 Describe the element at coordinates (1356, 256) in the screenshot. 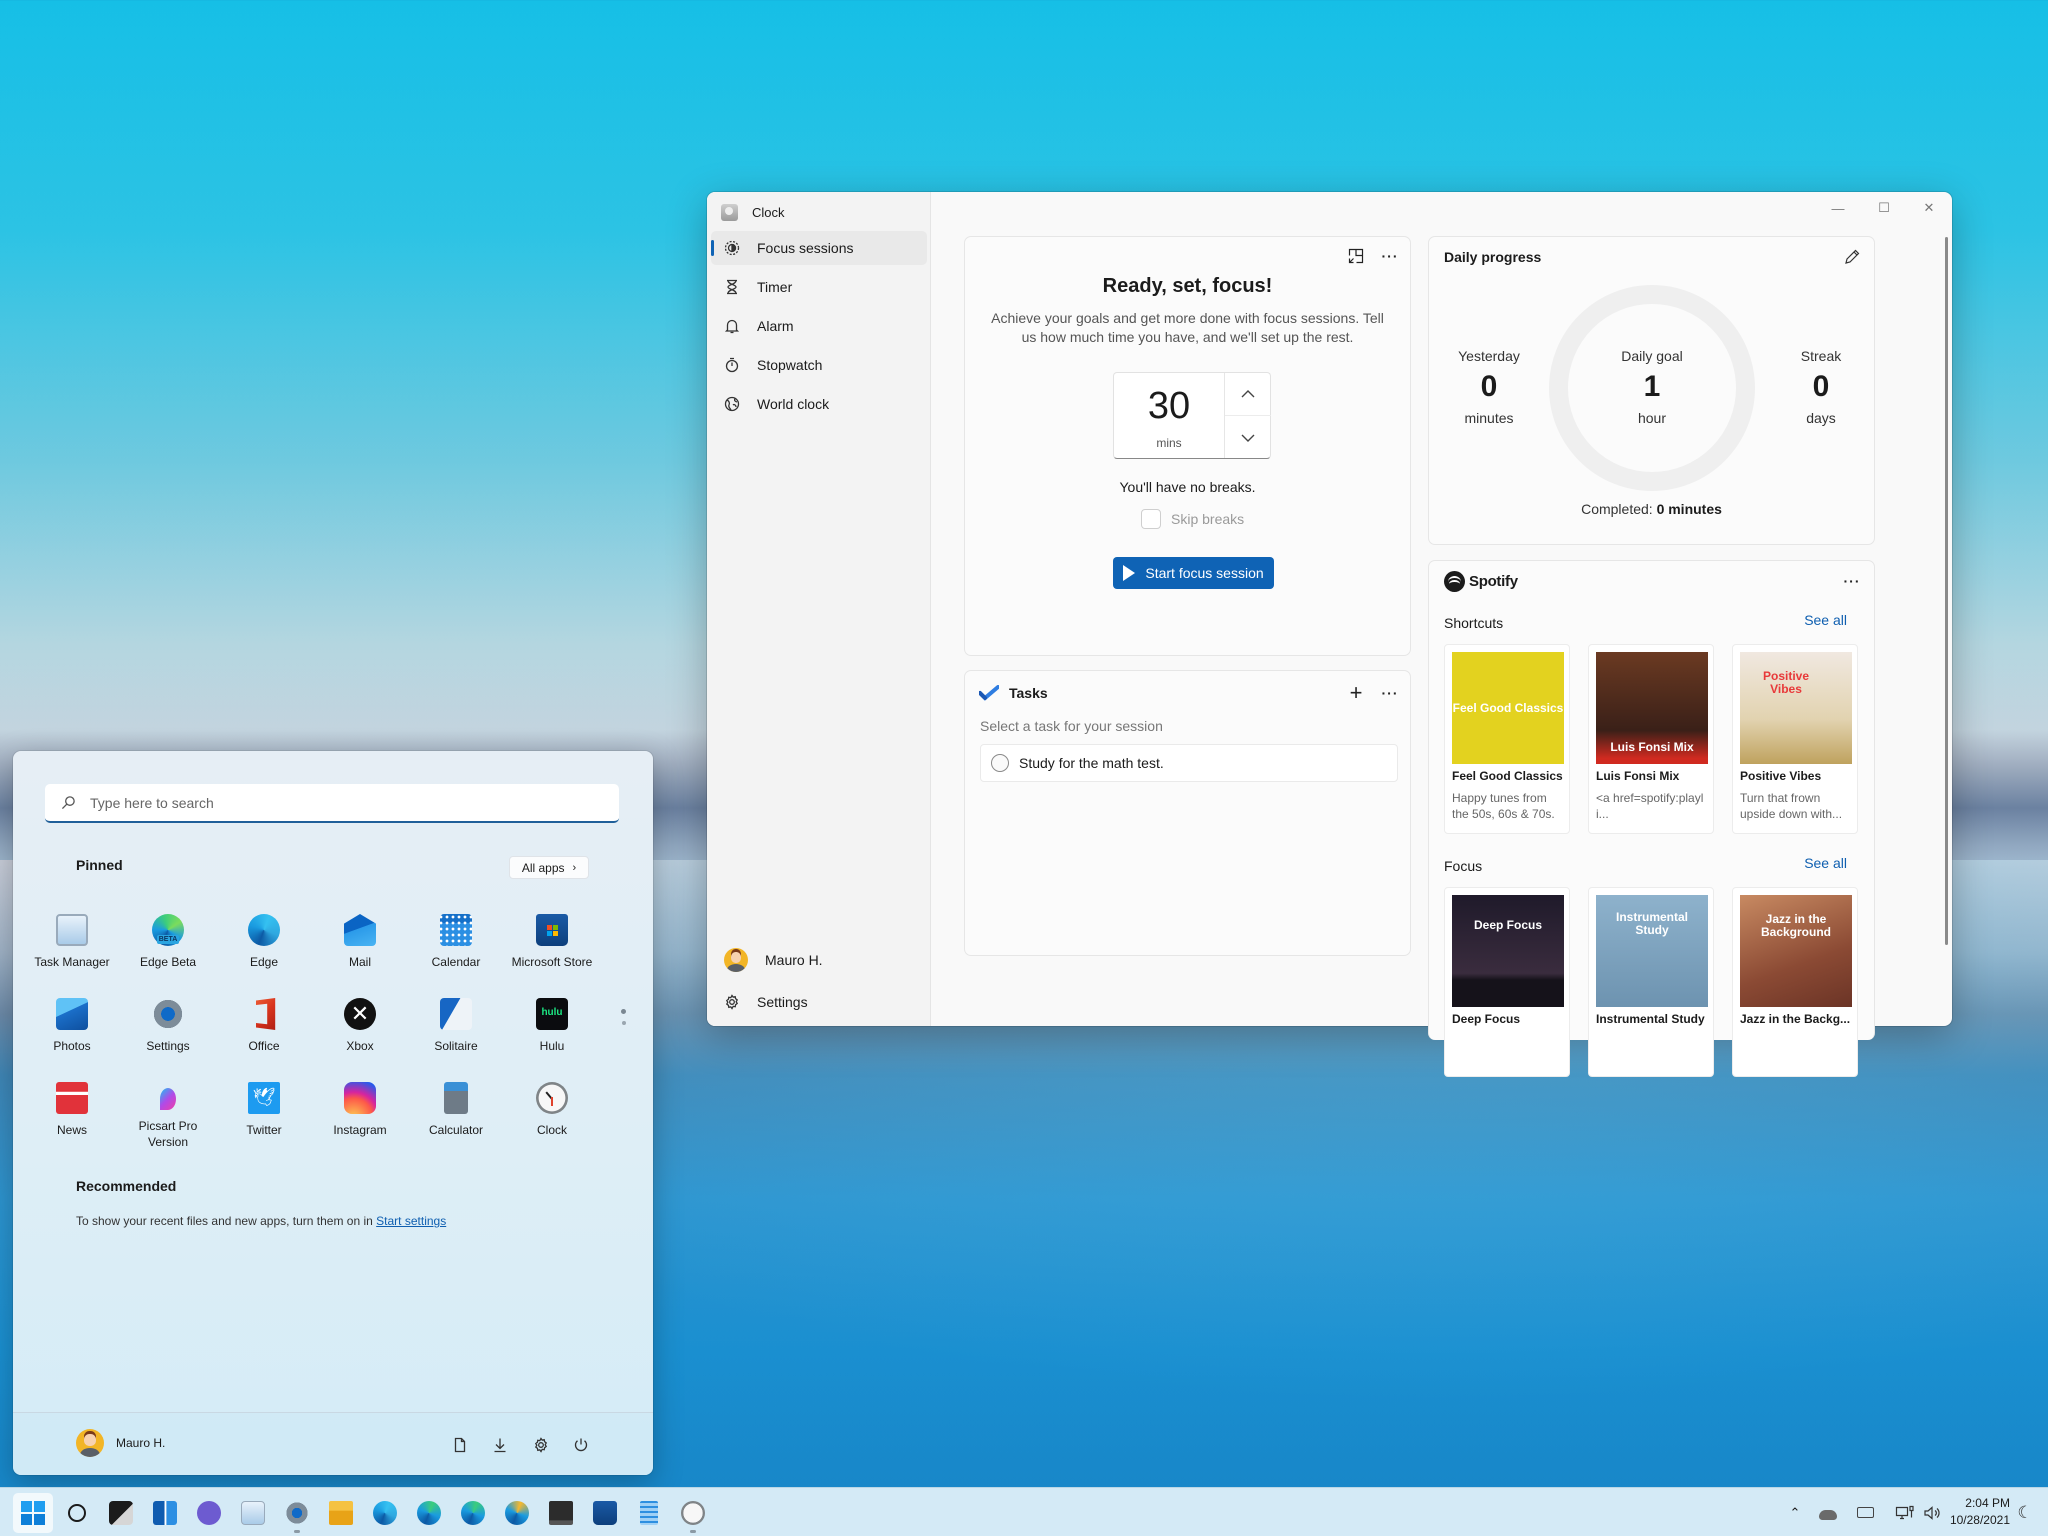

I see `compact-overlay-button` at that location.